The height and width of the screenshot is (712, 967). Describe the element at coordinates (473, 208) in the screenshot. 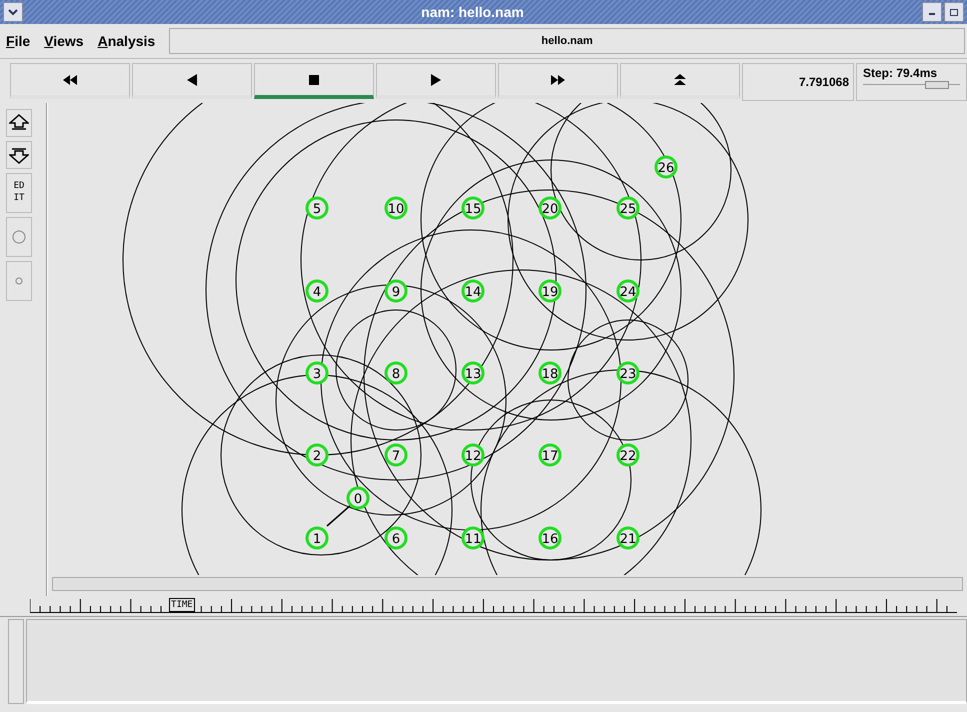

I see `network-node: 15` at that location.